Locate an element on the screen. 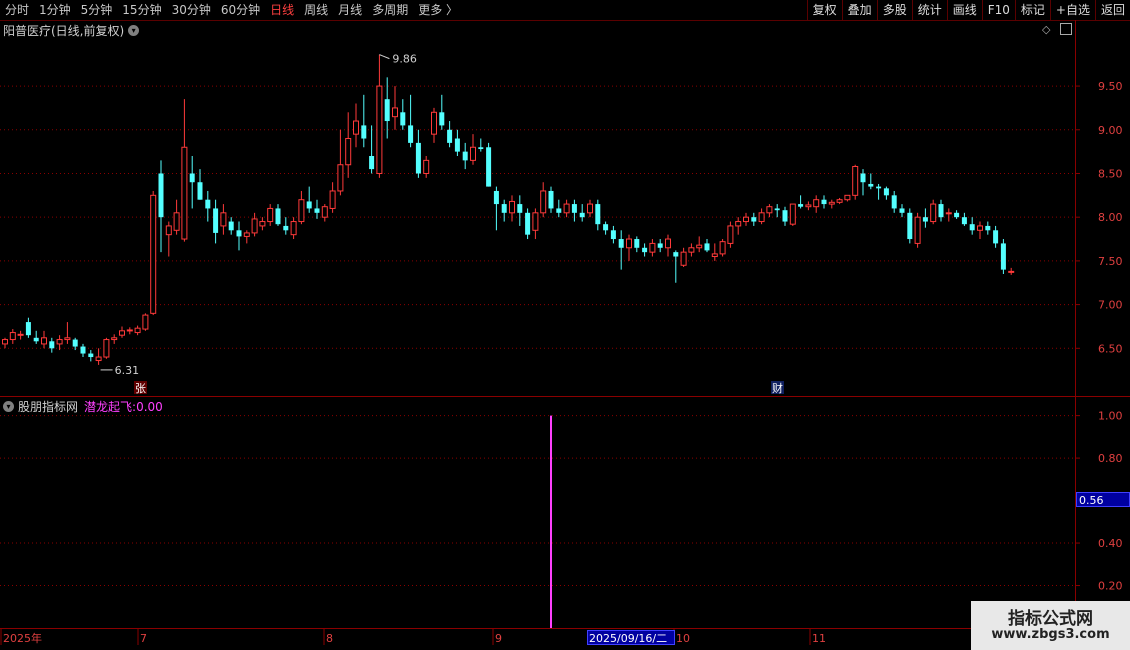 This screenshot has height=650, width=1130. high-arrow is located at coordinates (384, 57).